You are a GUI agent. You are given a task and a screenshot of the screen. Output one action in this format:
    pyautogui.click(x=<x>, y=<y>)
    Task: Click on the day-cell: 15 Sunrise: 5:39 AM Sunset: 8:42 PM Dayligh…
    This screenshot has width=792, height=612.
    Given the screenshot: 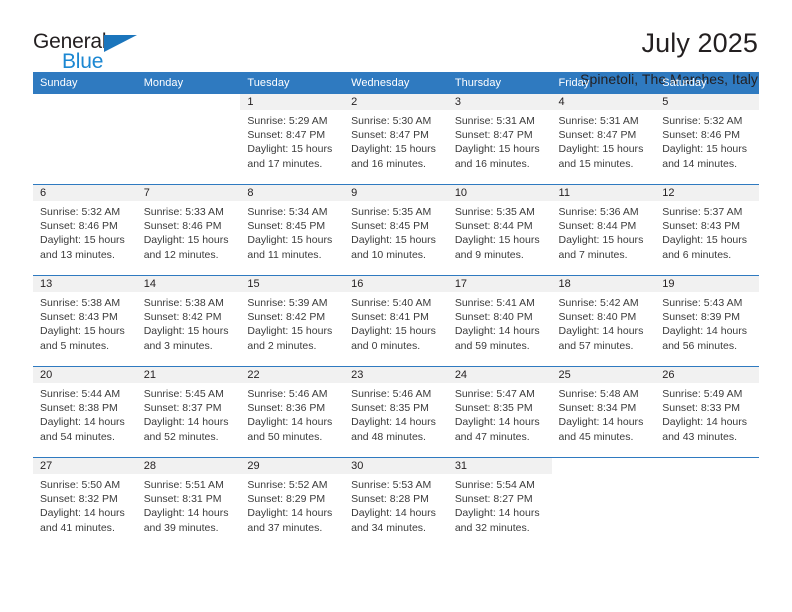 What is the action you would take?
    pyautogui.click(x=292, y=321)
    